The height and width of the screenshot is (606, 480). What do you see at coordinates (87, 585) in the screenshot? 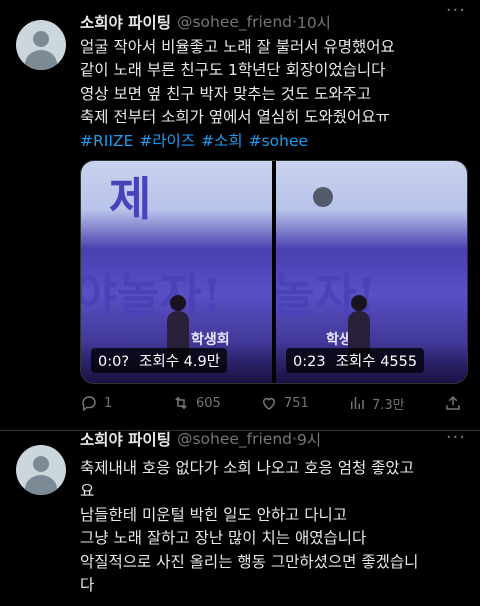
I see `text-line: 다` at bounding box center [87, 585].